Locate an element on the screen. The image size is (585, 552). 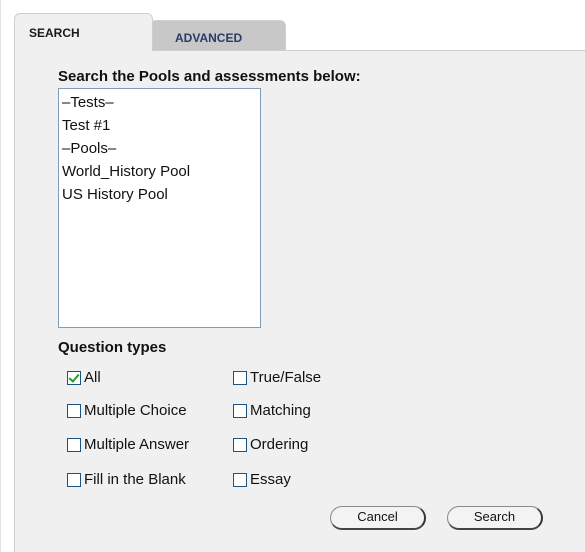
list-option-pools-header: –Pools– is located at coordinates (159, 148).